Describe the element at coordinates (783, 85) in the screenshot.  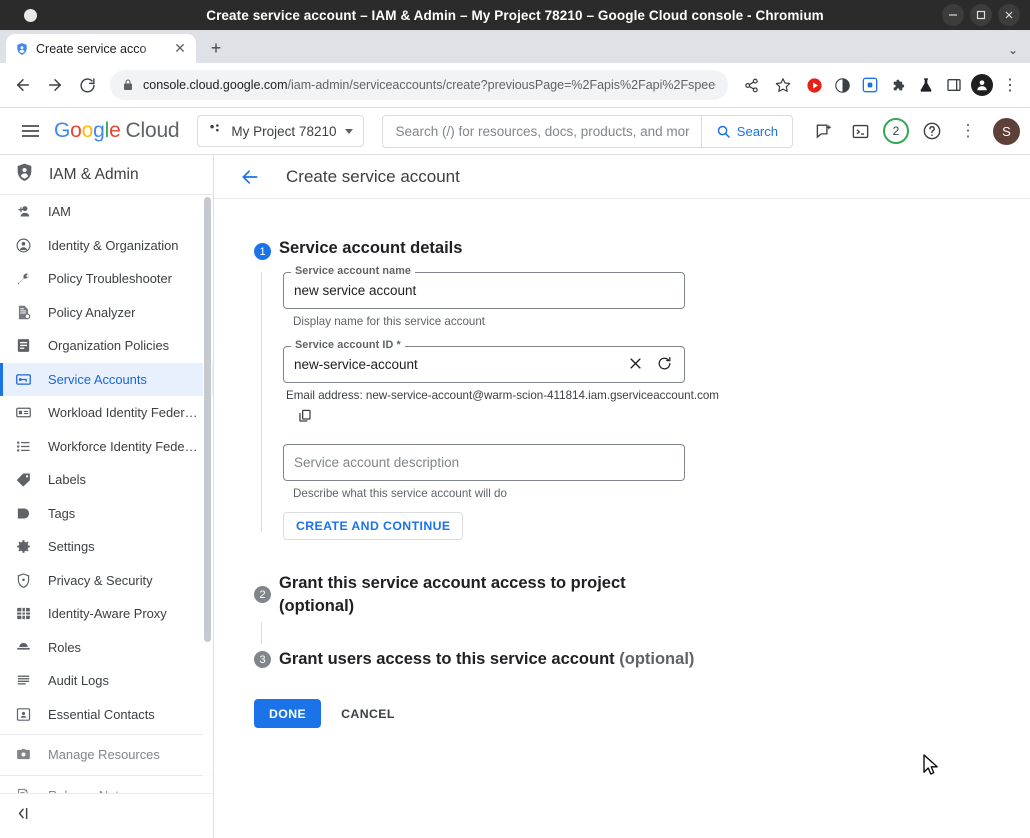
I see `star-icon` at that location.